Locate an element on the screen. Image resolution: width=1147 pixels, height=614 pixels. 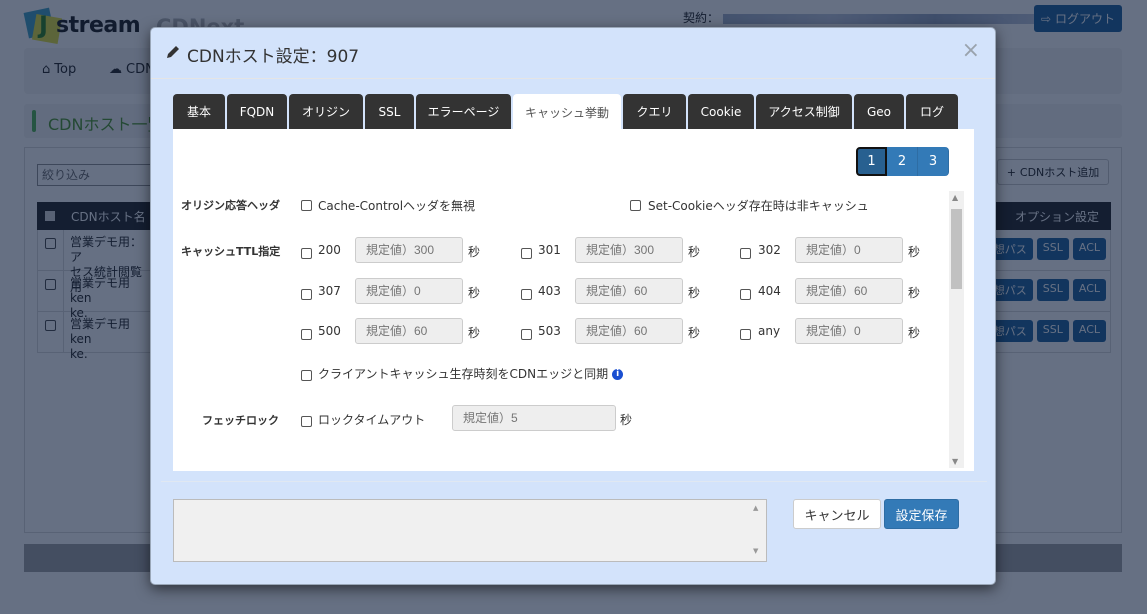
tab-cache-behavior: キャッシュ挙動 is located at coordinates (567, 112).